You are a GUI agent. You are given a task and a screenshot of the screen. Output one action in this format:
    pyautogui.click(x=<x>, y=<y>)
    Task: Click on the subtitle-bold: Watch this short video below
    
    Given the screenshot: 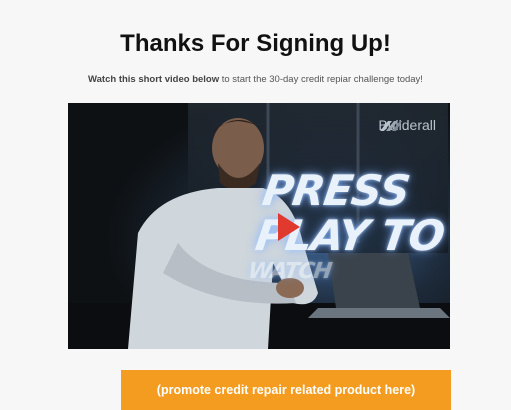 What is the action you would take?
    pyautogui.click(x=154, y=79)
    